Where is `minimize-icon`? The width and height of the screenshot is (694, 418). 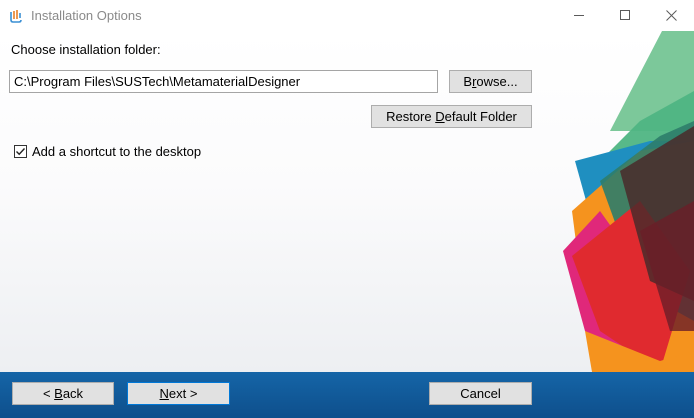 minimize-icon is located at coordinates (578, 15).